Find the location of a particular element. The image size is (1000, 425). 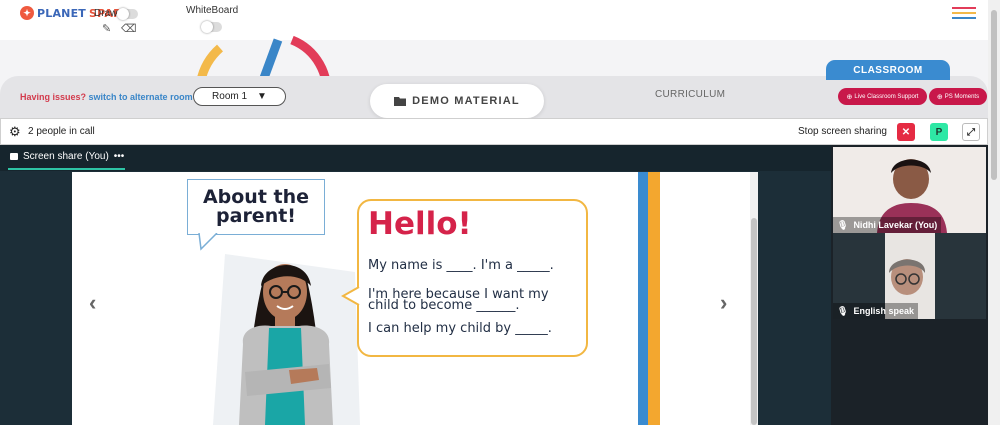

slide-orange-stripe is located at coordinates (654, 298).